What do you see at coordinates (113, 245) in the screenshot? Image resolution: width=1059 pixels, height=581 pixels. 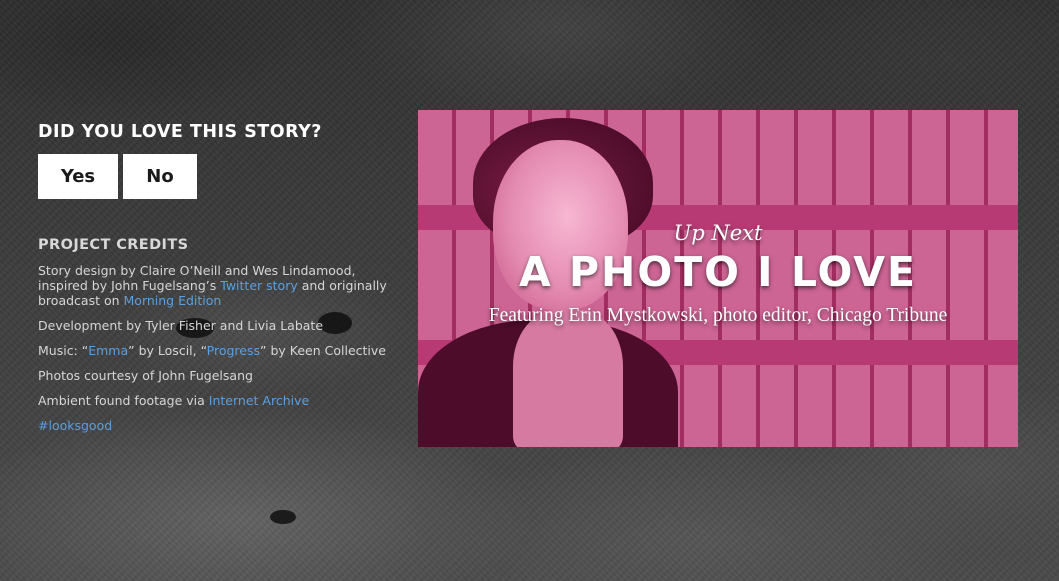 I see `credits-title: PROJECT CREDITS` at bounding box center [113, 245].